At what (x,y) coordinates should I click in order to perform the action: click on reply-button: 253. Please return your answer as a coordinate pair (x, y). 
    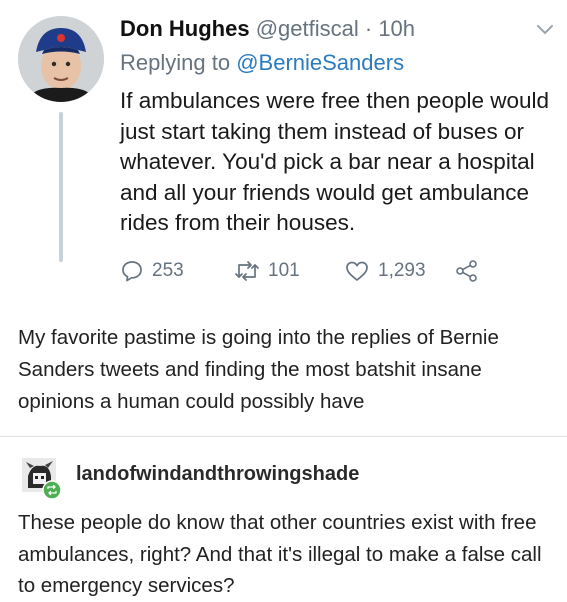
    Looking at the image, I should click on (152, 271).